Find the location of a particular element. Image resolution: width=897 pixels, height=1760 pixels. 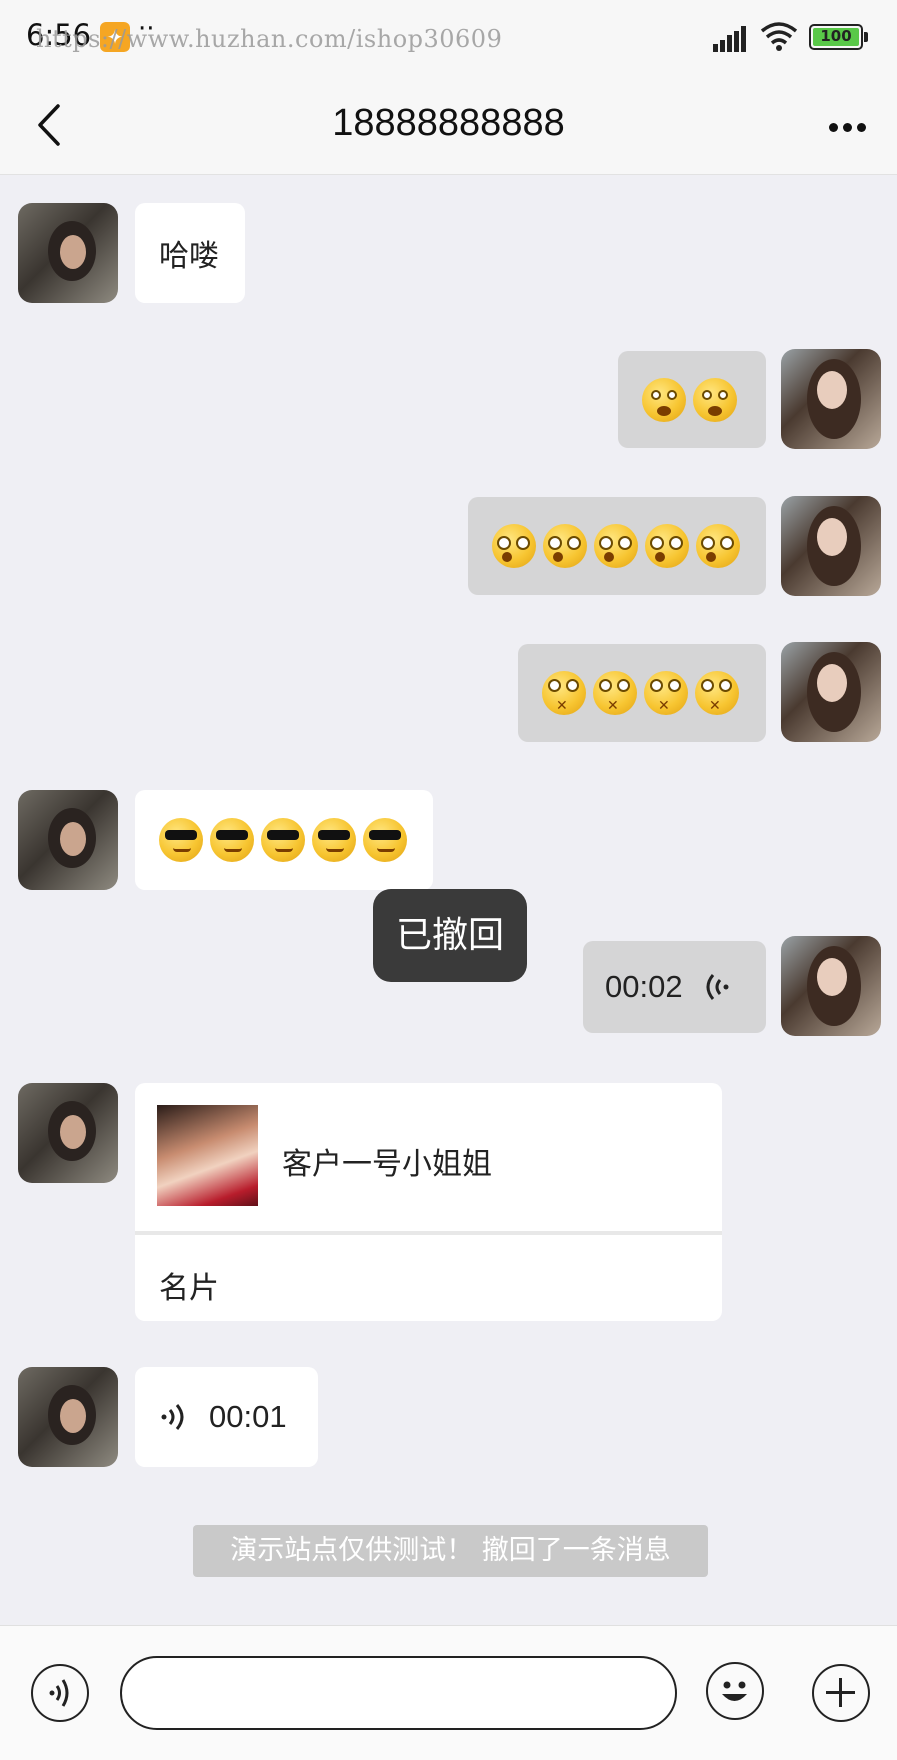

battery-icon: 100 is located at coordinates (836, 37).